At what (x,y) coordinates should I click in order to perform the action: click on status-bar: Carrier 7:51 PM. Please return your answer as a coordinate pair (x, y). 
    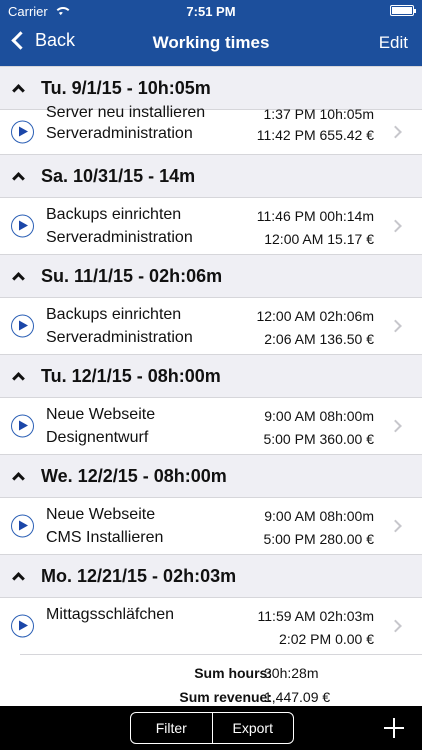
    Looking at the image, I should click on (211, 11).